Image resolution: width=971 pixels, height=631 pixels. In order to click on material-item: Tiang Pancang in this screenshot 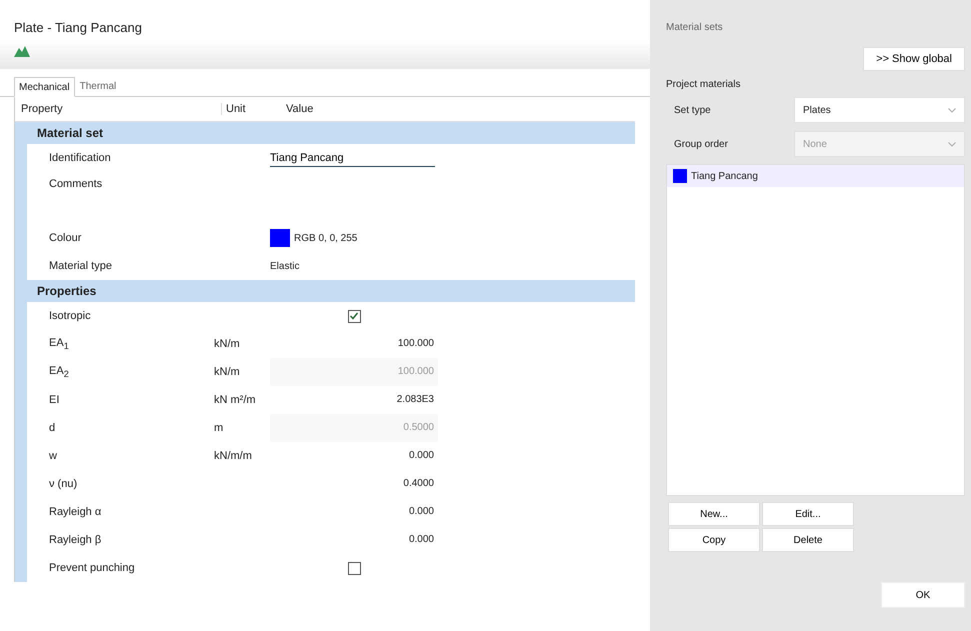, I will do `click(815, 176)`.